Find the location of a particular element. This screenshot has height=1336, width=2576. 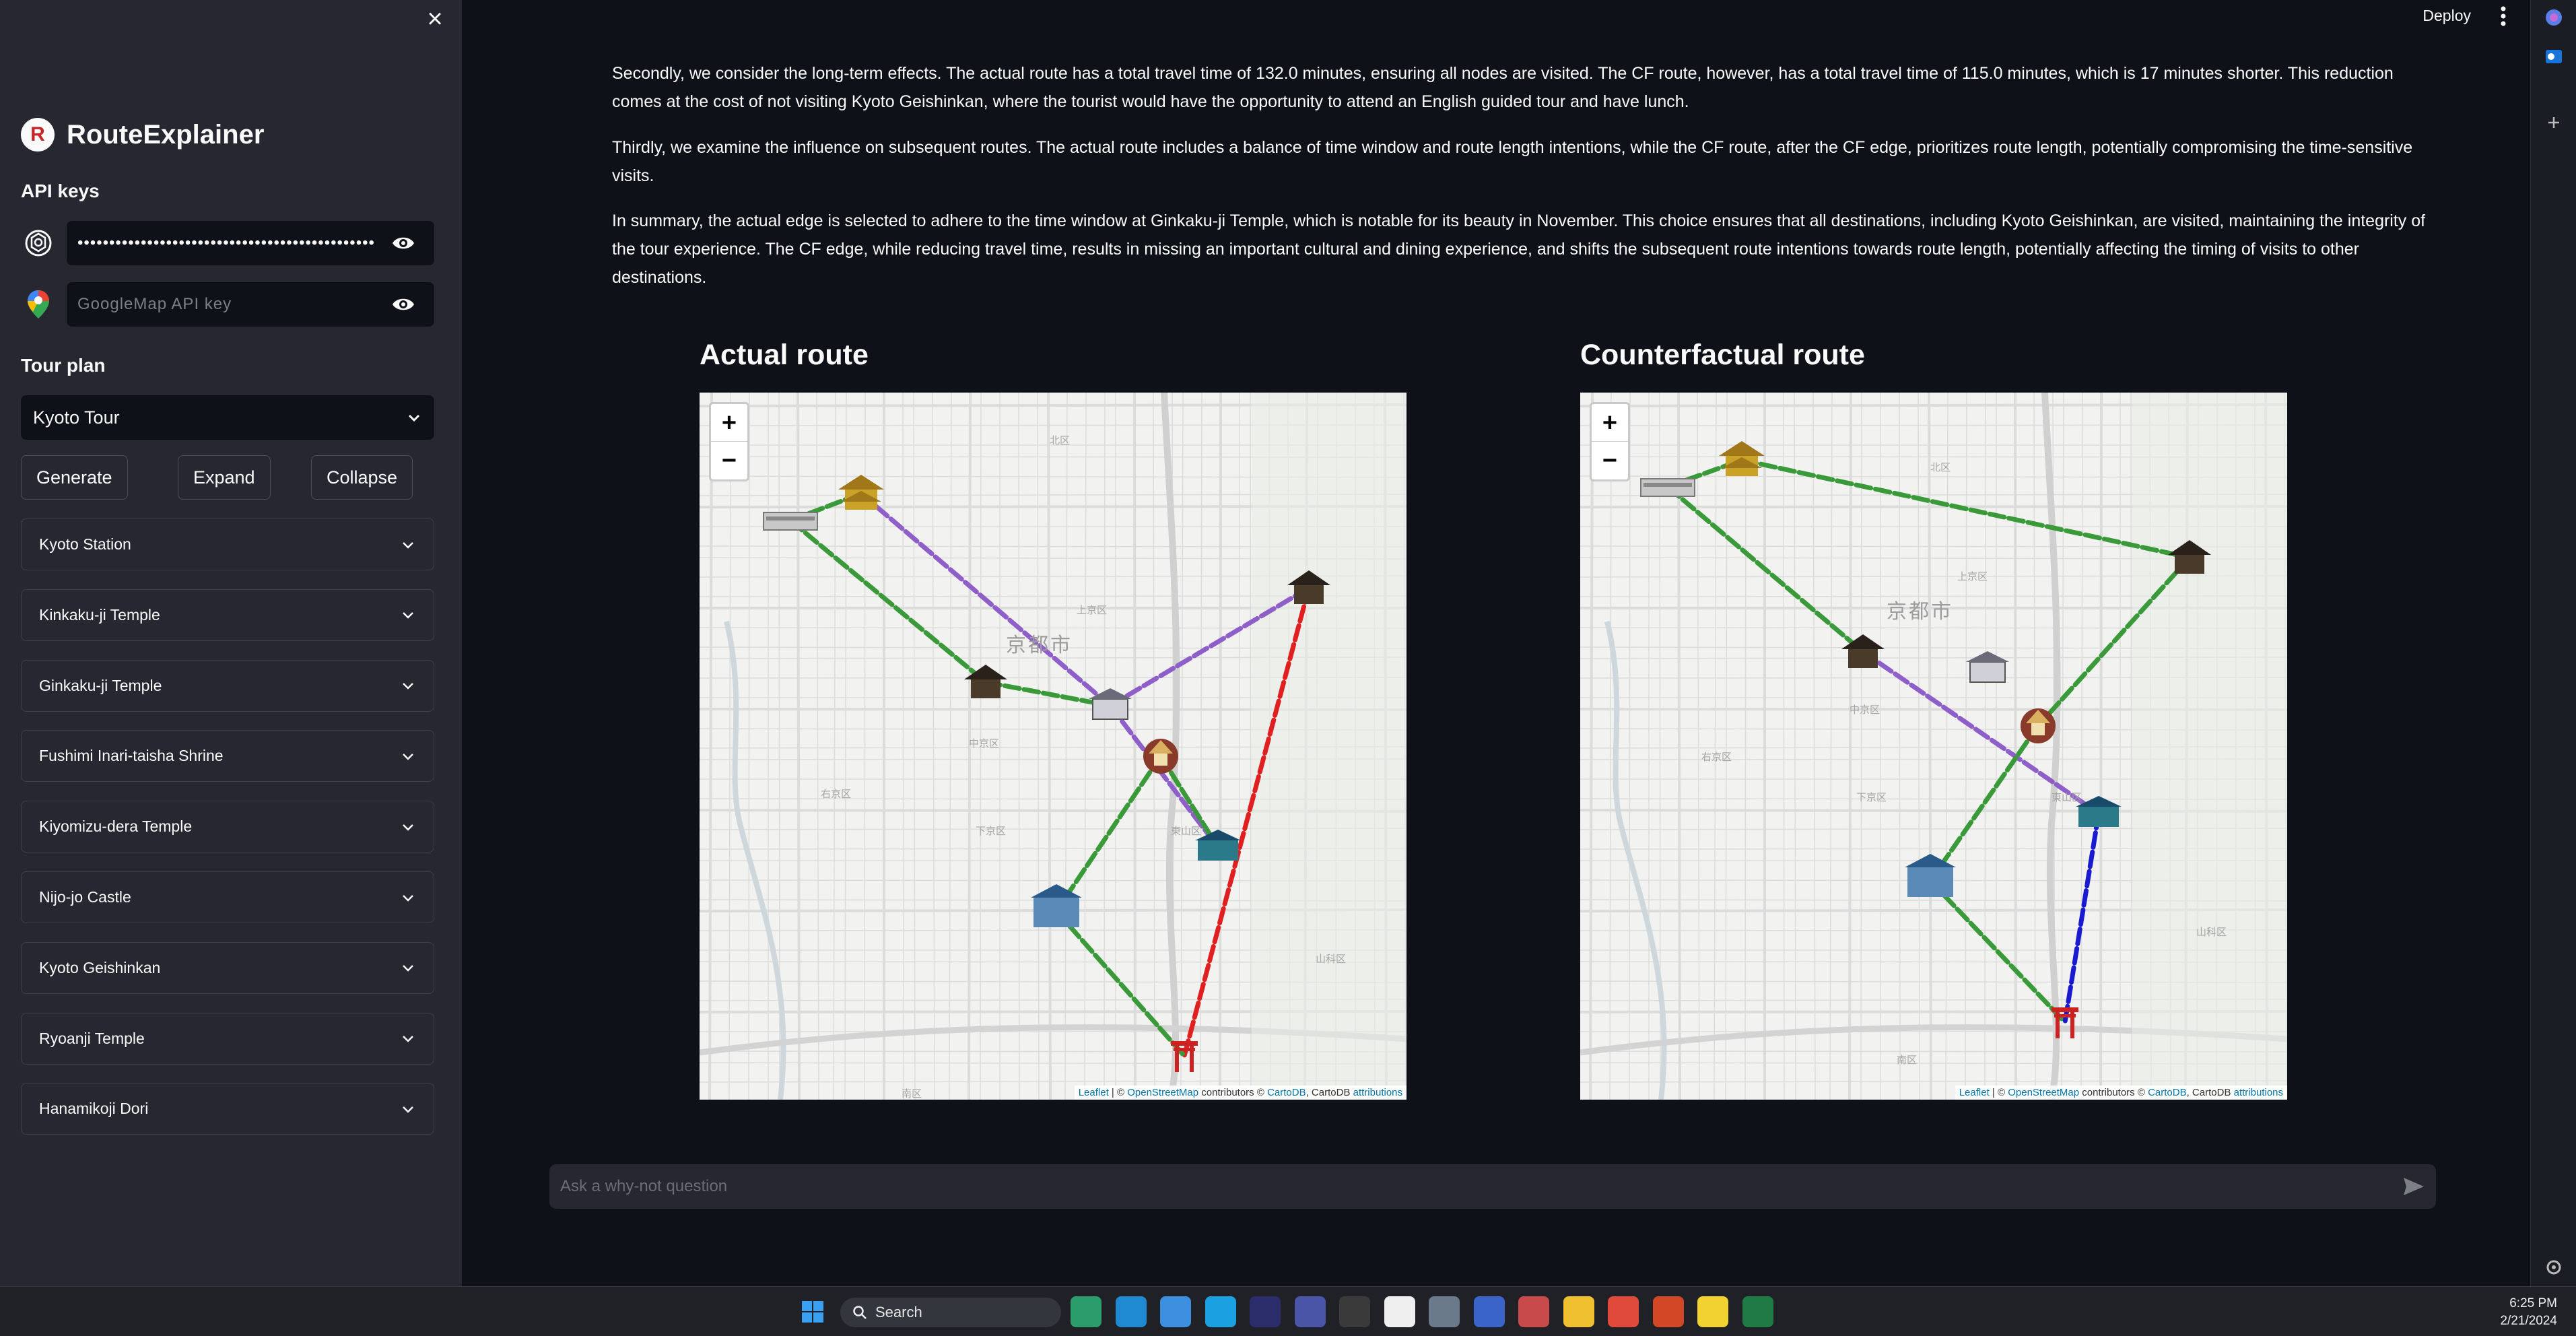

windows-start-icon is located at coordinates (812, 1311).